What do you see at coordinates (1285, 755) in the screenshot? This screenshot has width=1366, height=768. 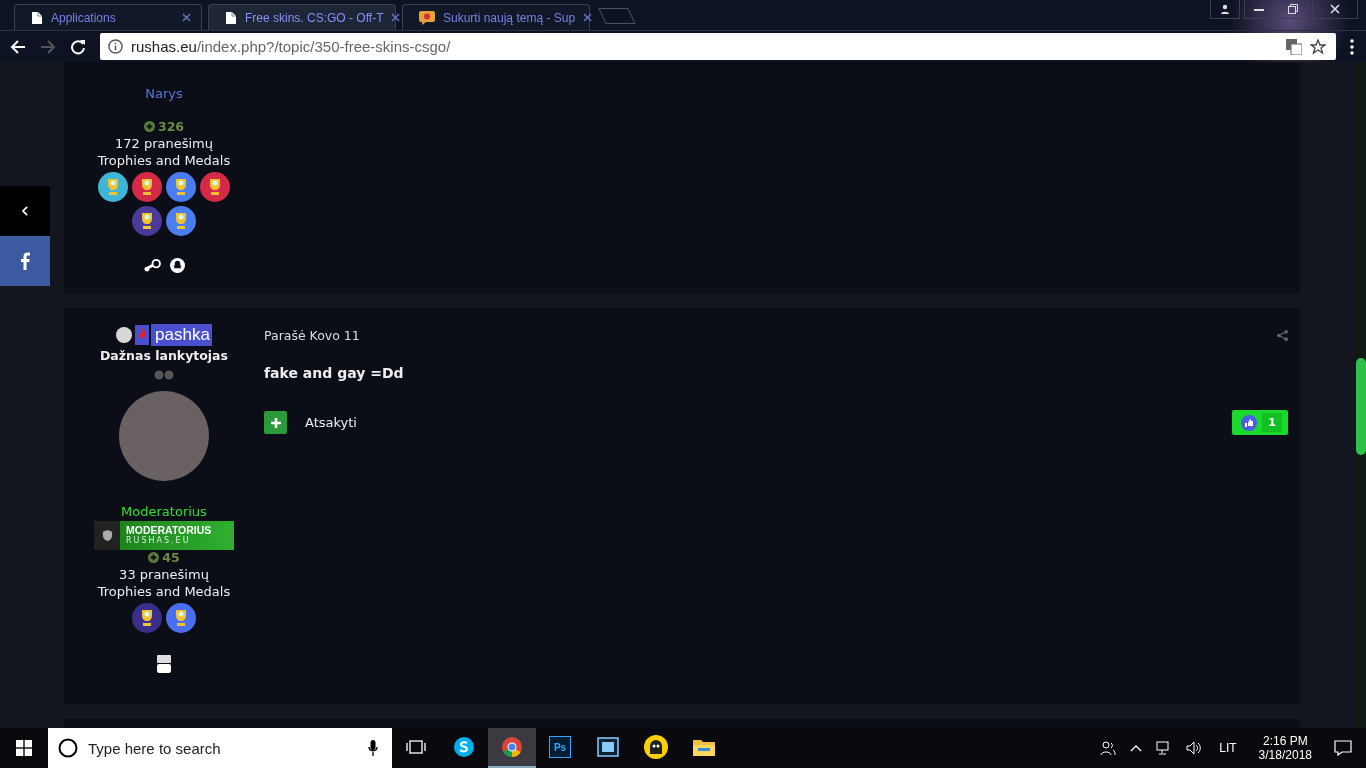 I see `clock-date: 3/18/2018` at bounding box center [1285, 755].